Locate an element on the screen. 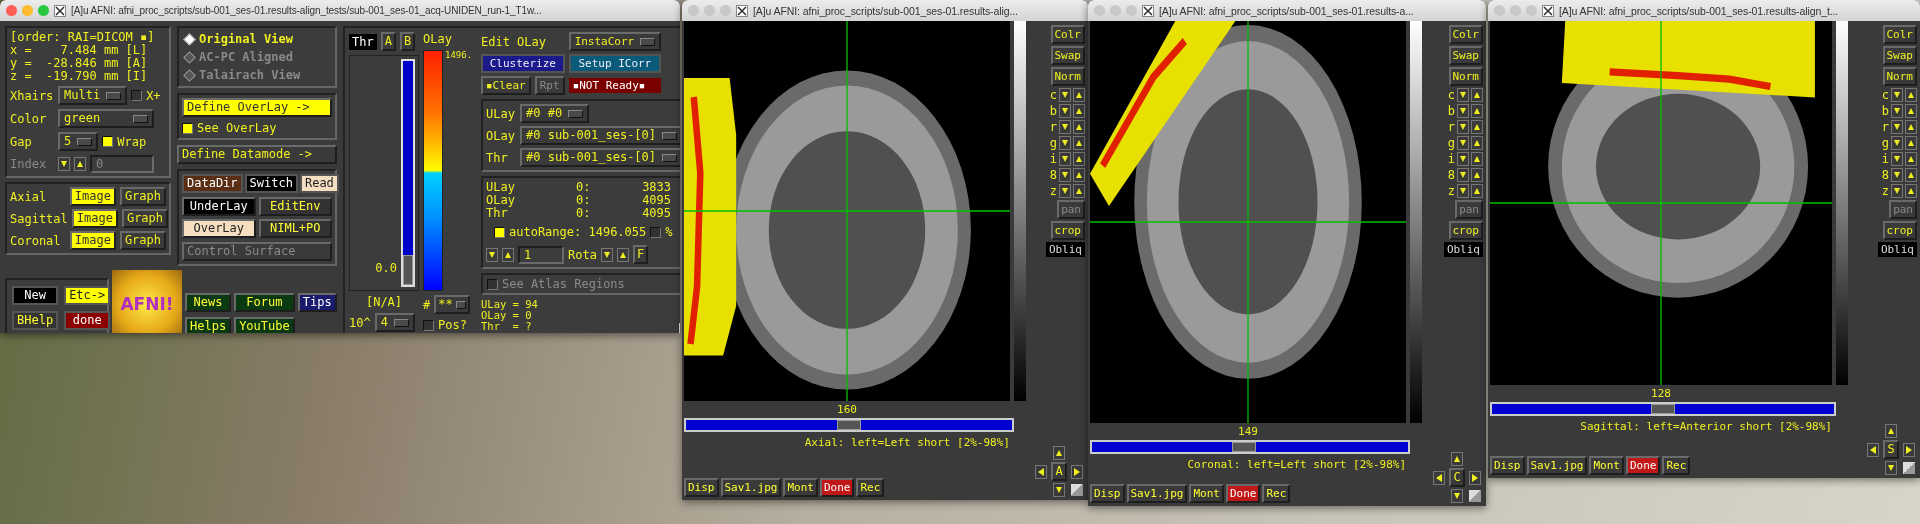 This screenshot has height=524, width=1920. range-field: 1 is located at coordinates (541, 254).